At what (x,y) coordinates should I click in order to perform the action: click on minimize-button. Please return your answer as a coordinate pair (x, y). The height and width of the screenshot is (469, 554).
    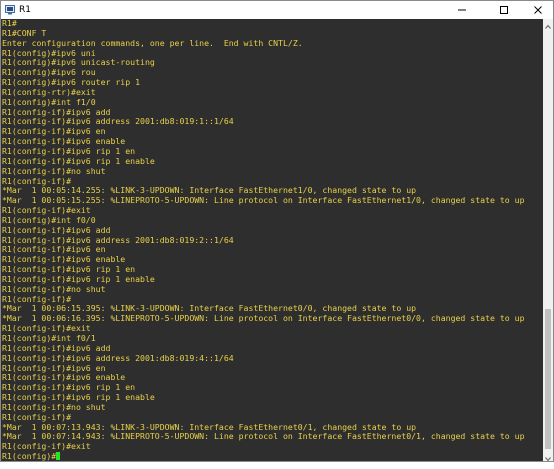
    Looking at the image, I should click on (462, 10).